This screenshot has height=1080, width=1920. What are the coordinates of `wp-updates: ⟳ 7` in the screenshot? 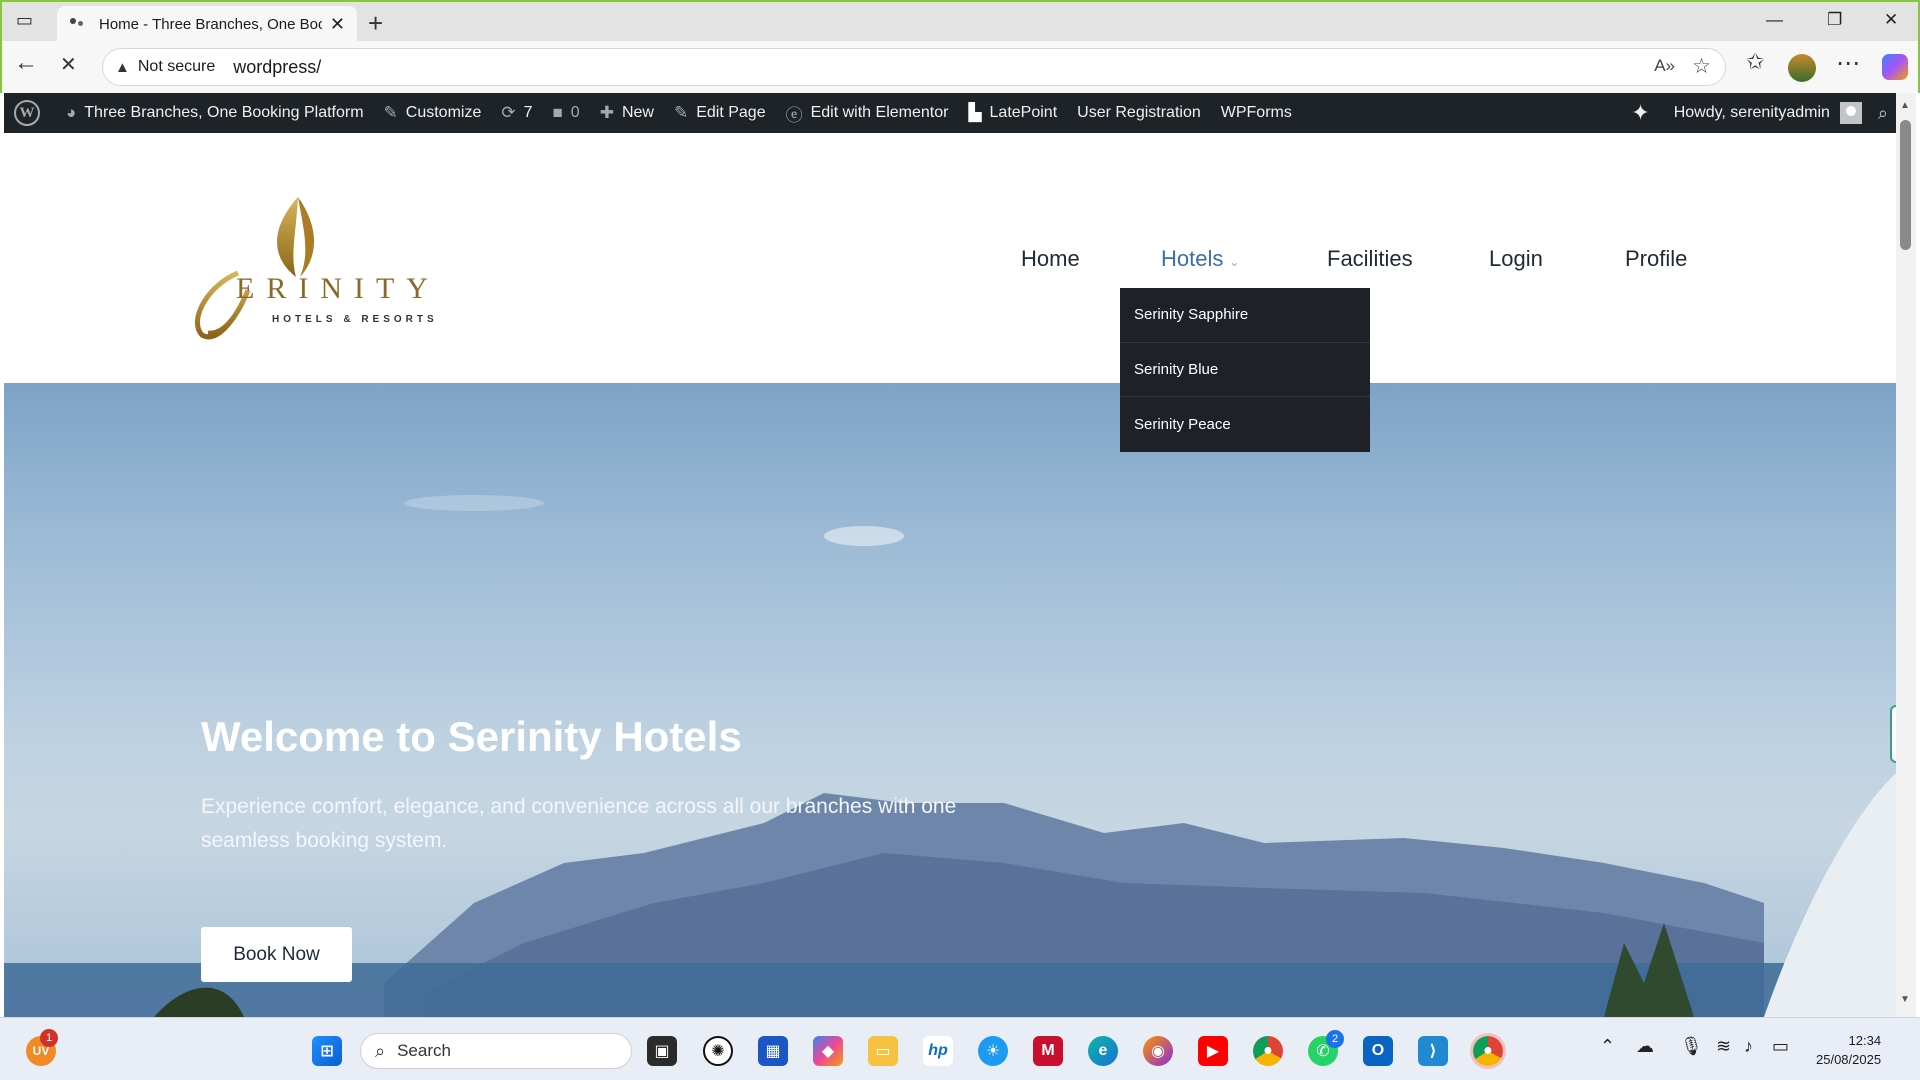 It's located at (516, 113).